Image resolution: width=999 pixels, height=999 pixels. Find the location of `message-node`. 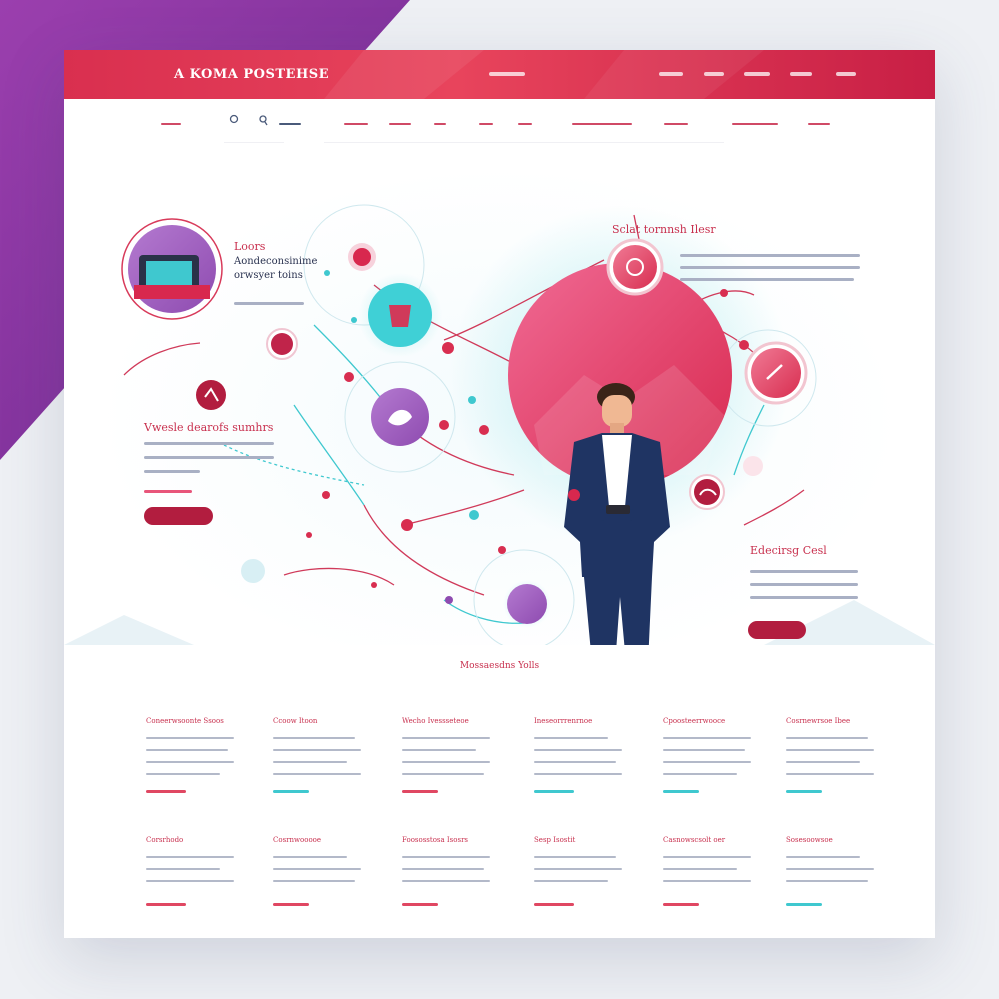

message-node is located at coordinates (776, 373).